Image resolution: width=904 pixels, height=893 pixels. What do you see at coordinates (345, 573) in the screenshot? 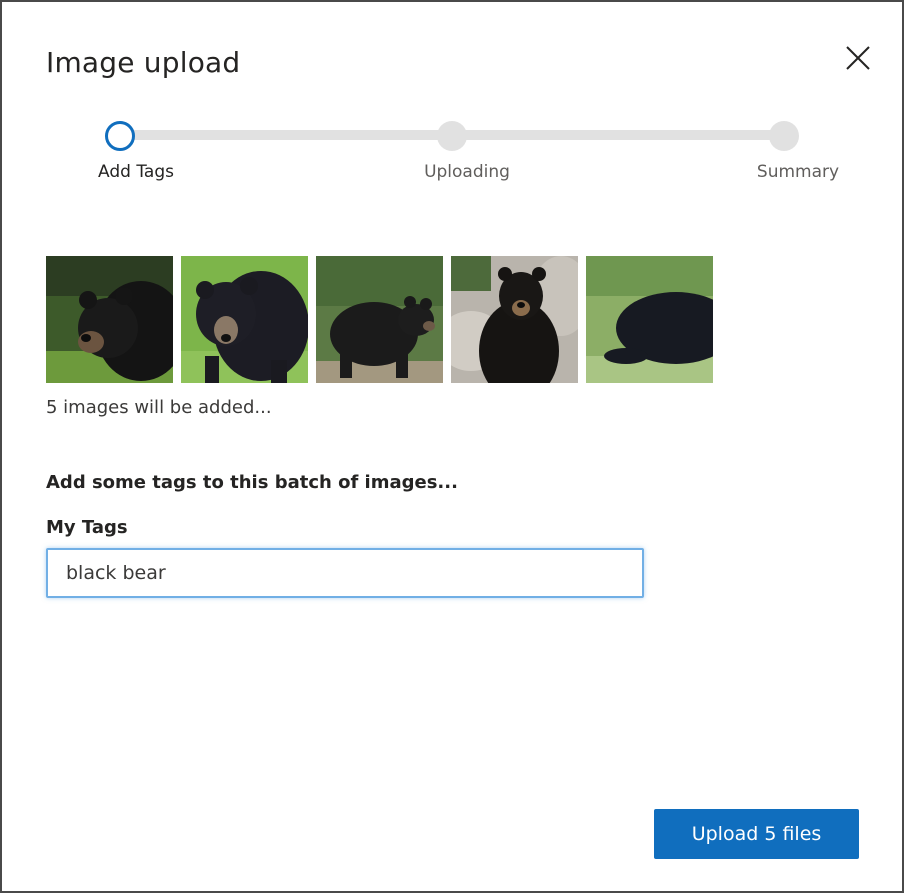
I see `my-tags-input` at bounding box center [345, 573].